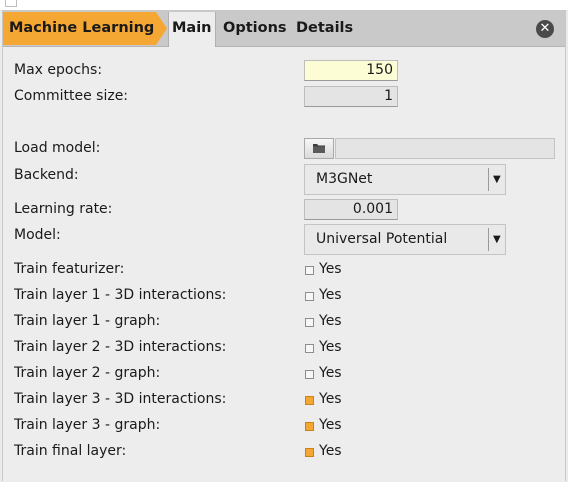  I want to click on train-layer3-graph-label: Train layer 3 - graph:, so click(87, 425).